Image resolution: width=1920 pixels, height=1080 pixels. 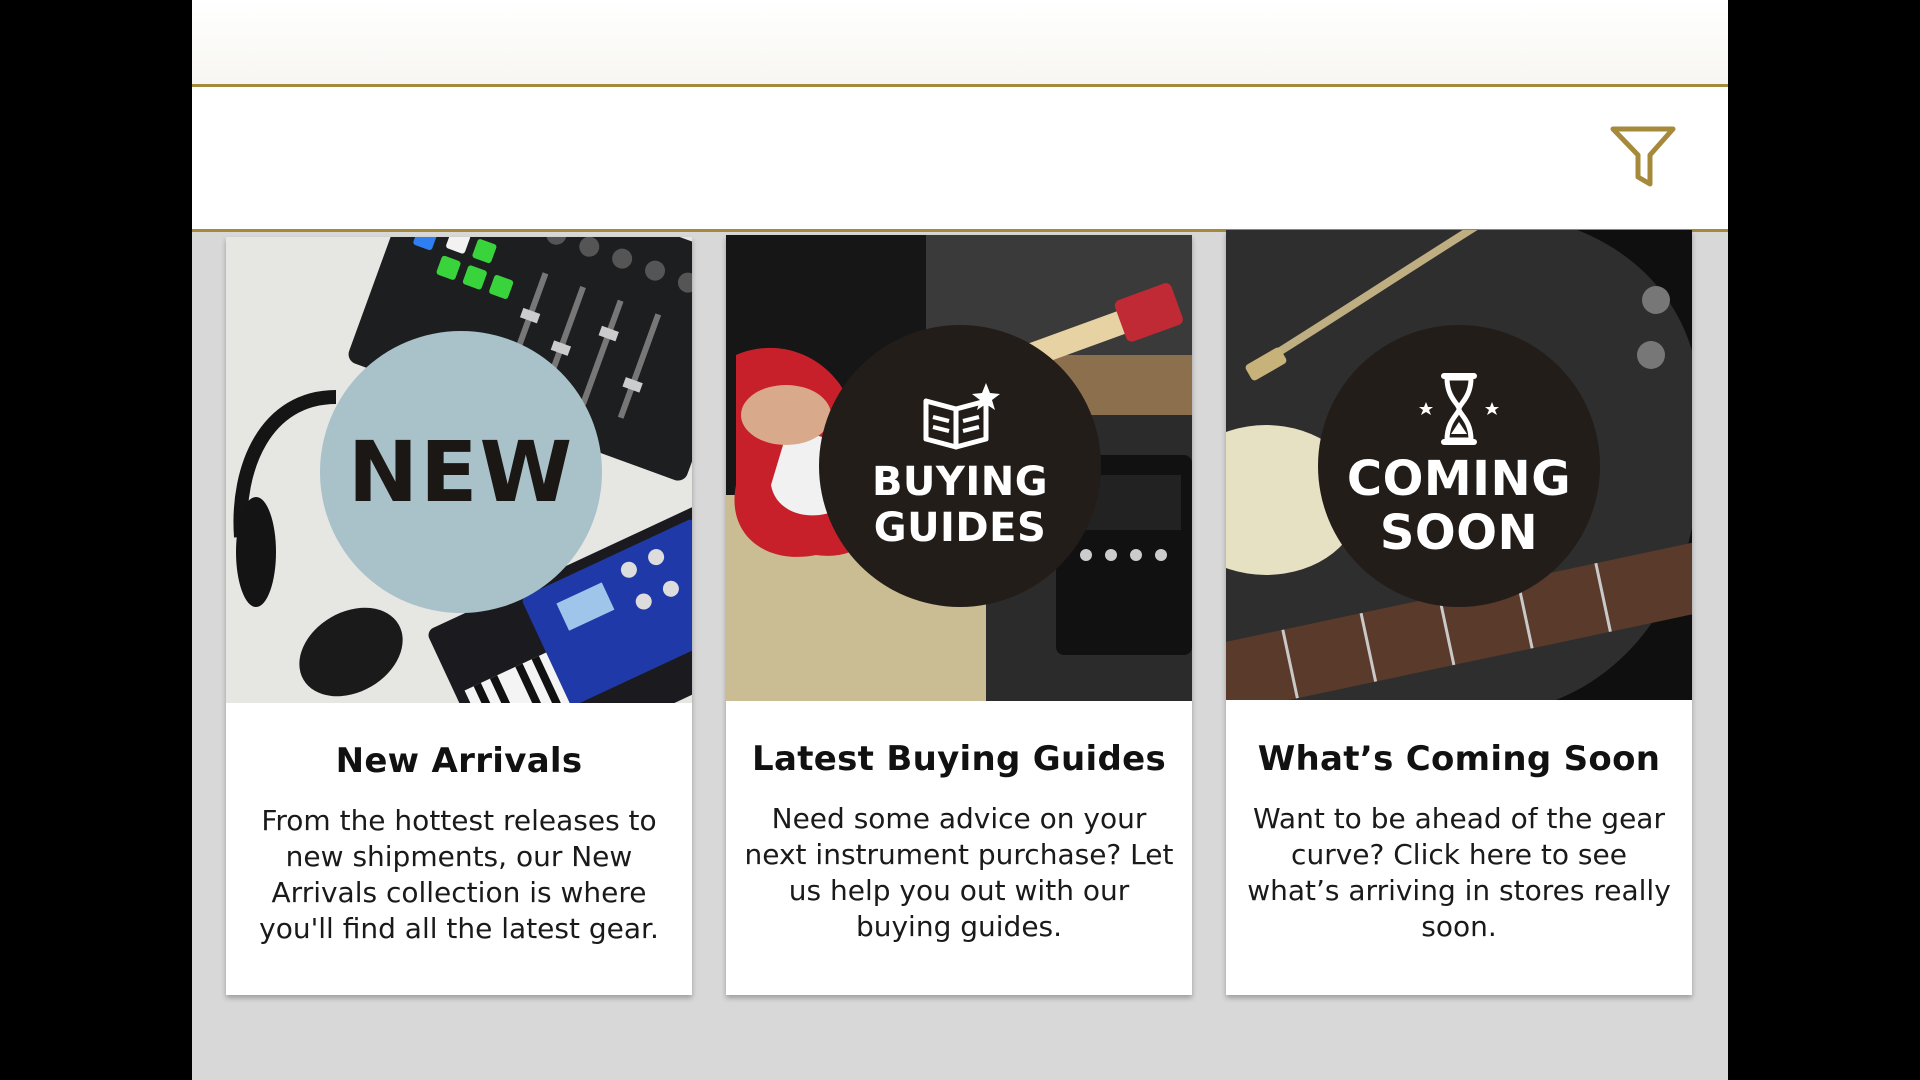 What do you see at coordinates (1459, 409) in the screenshot?
I see `hourglass-icon` at bounding box center [1459, 409].